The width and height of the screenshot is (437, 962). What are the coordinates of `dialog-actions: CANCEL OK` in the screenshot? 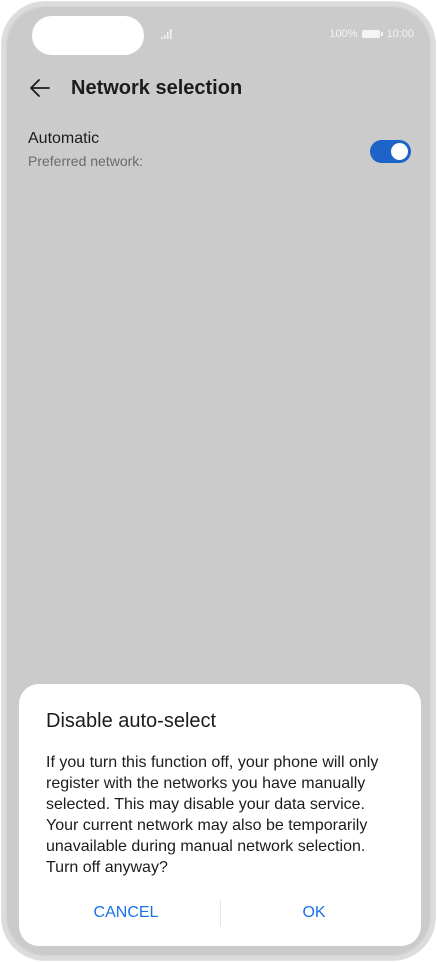 It's located at (220, 913).